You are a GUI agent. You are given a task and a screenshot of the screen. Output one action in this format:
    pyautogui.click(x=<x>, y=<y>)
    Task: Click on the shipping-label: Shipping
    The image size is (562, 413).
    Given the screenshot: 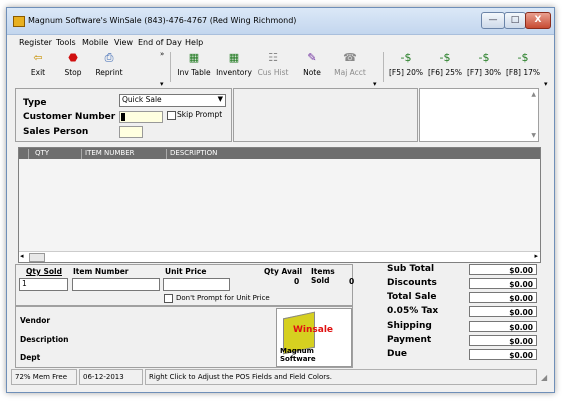 What is the action you would take?
    pyautogui.click(x=409, y=326)
    